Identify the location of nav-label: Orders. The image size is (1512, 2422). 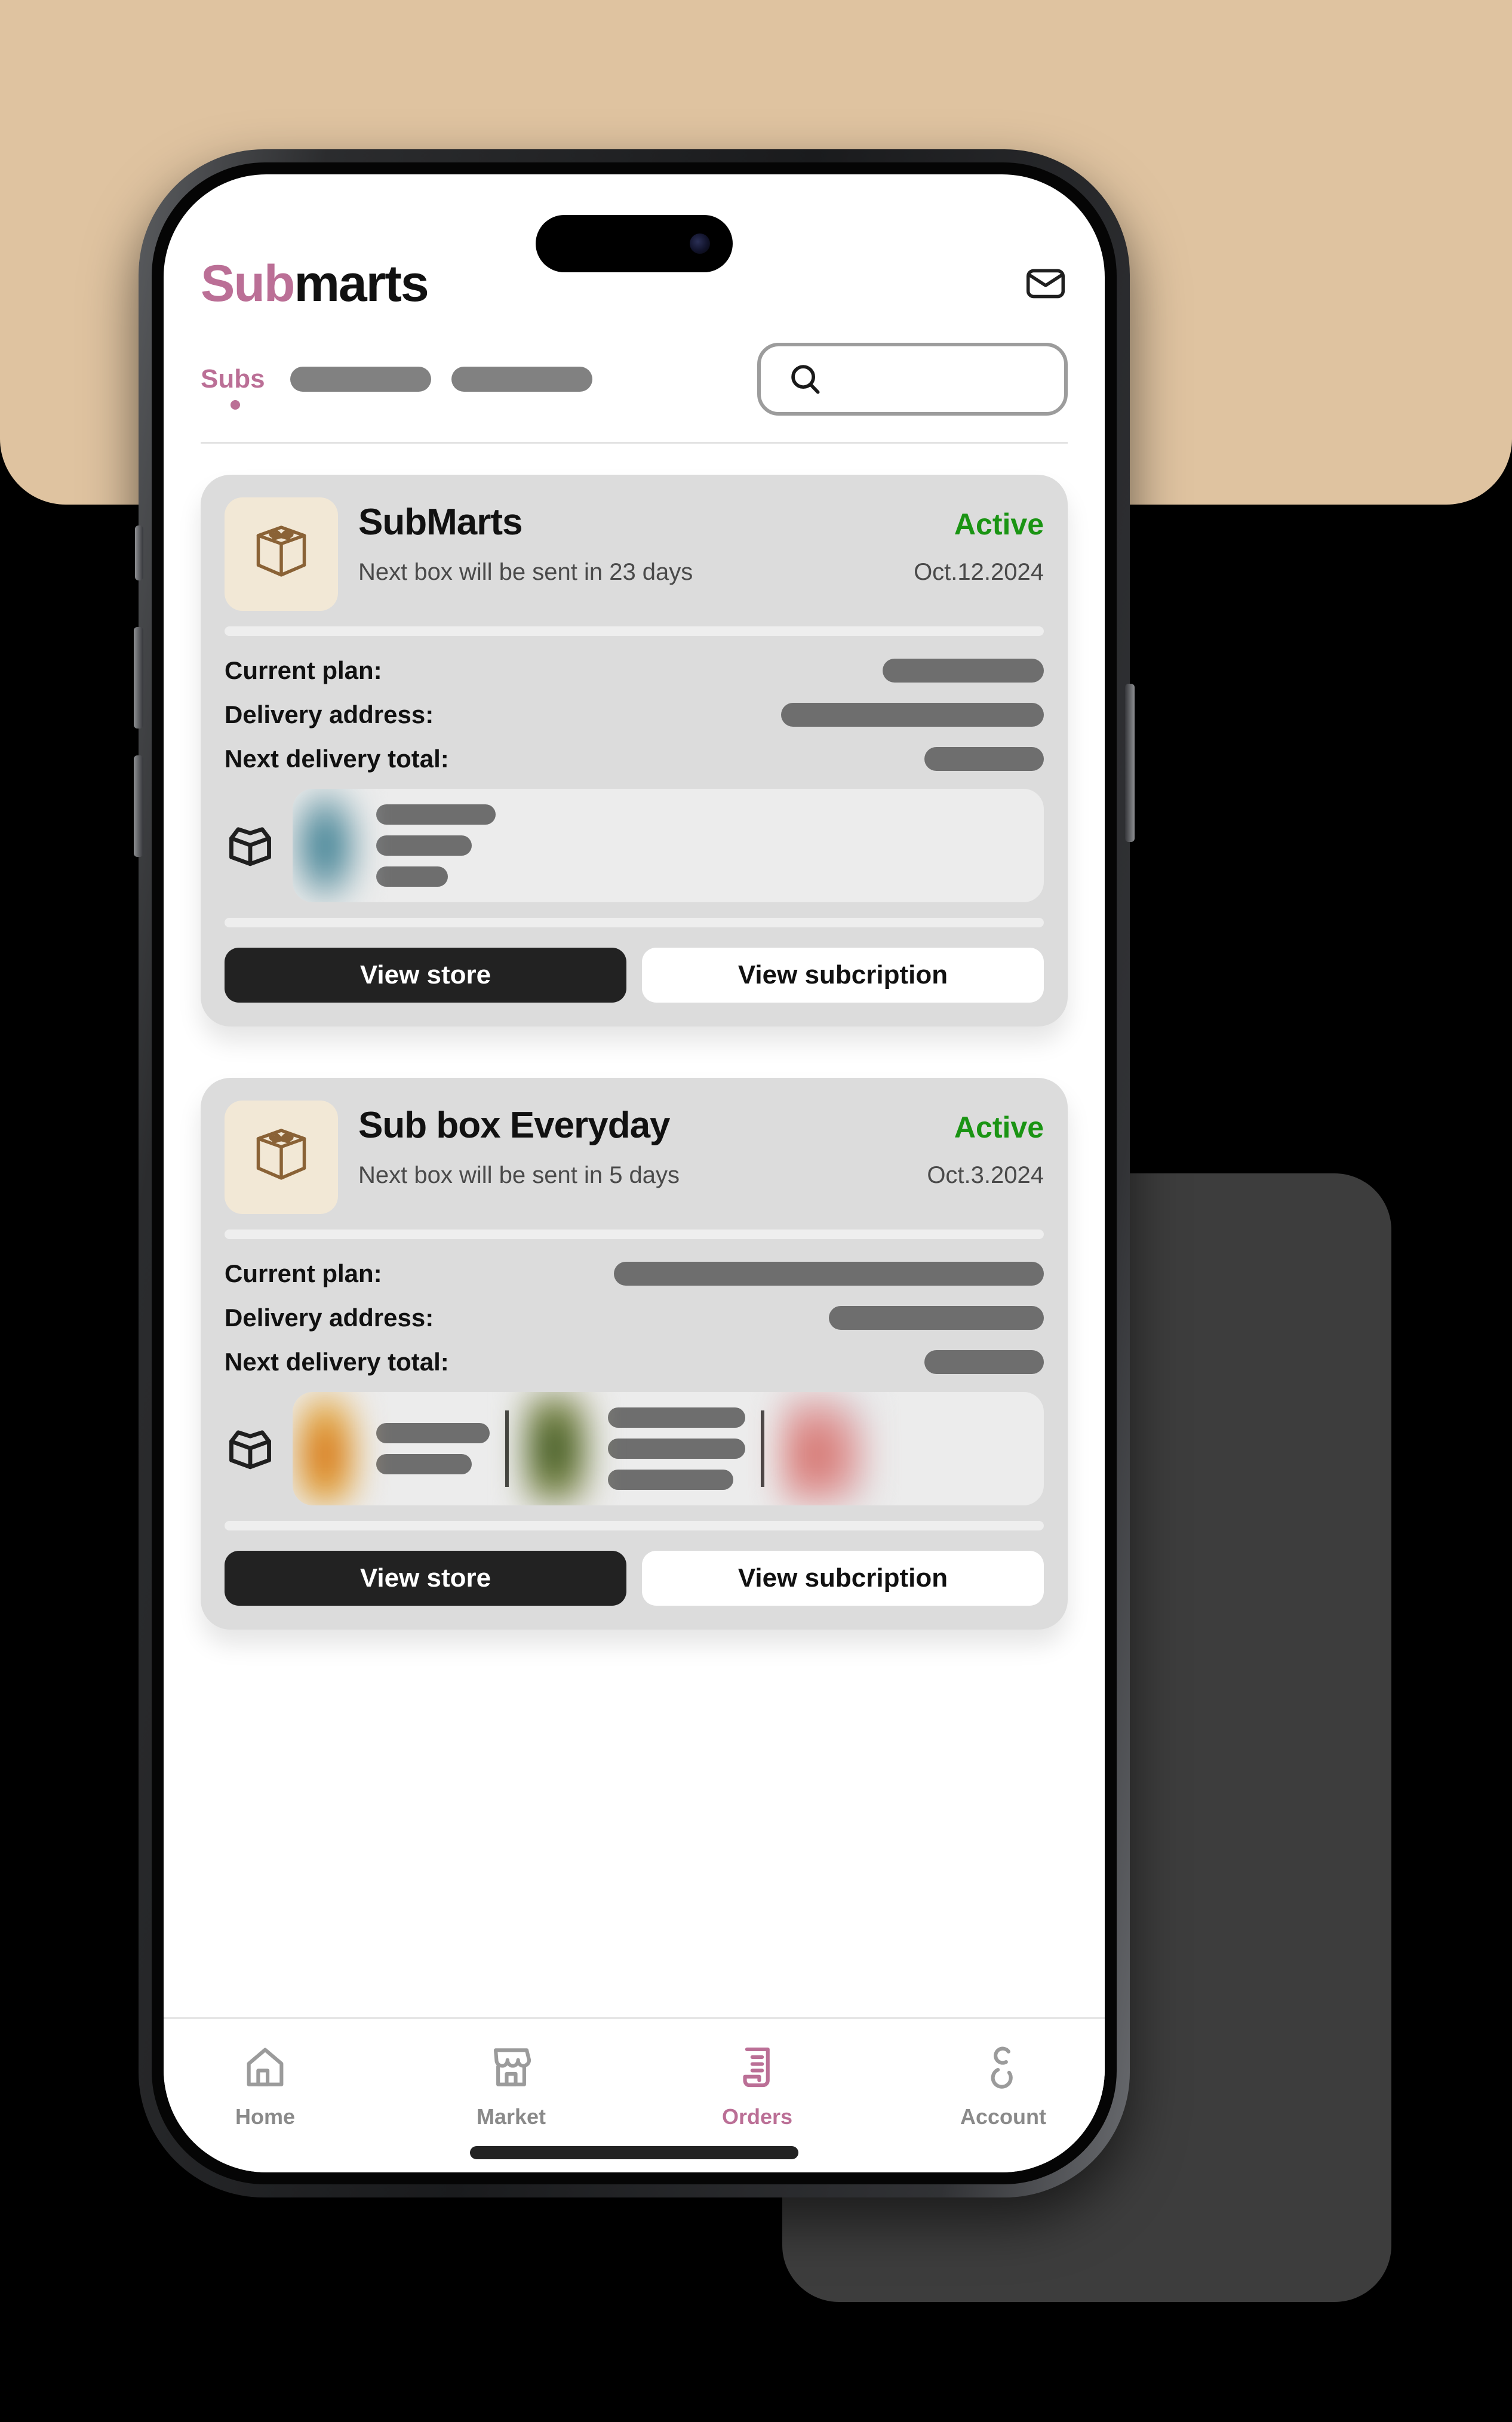
(757, 2116).